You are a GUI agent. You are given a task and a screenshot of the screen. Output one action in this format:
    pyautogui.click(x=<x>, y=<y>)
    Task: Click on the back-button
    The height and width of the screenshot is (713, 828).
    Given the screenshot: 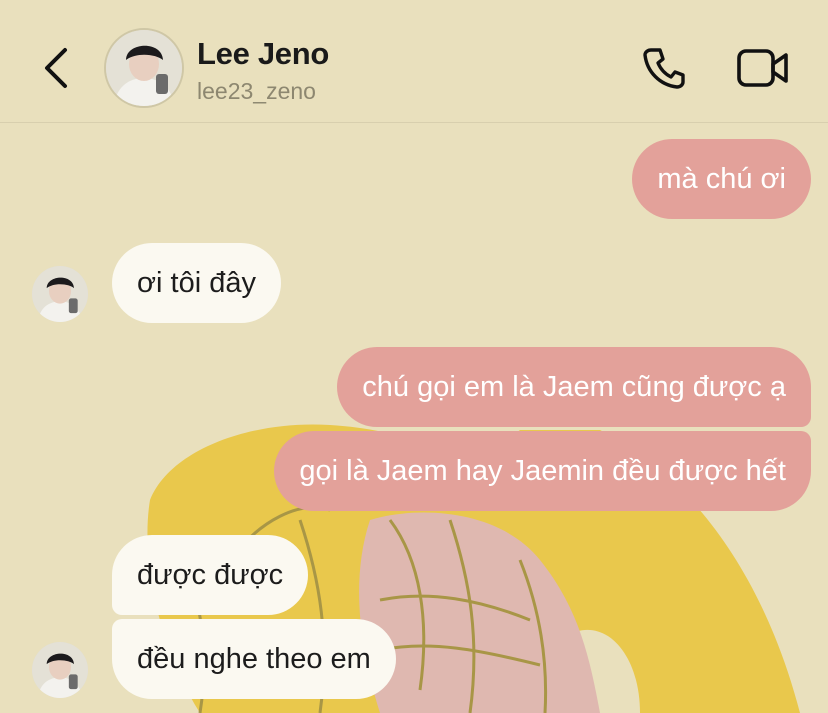 What is the action you would take?
    pyautogui.click(x=56, y=68)
    